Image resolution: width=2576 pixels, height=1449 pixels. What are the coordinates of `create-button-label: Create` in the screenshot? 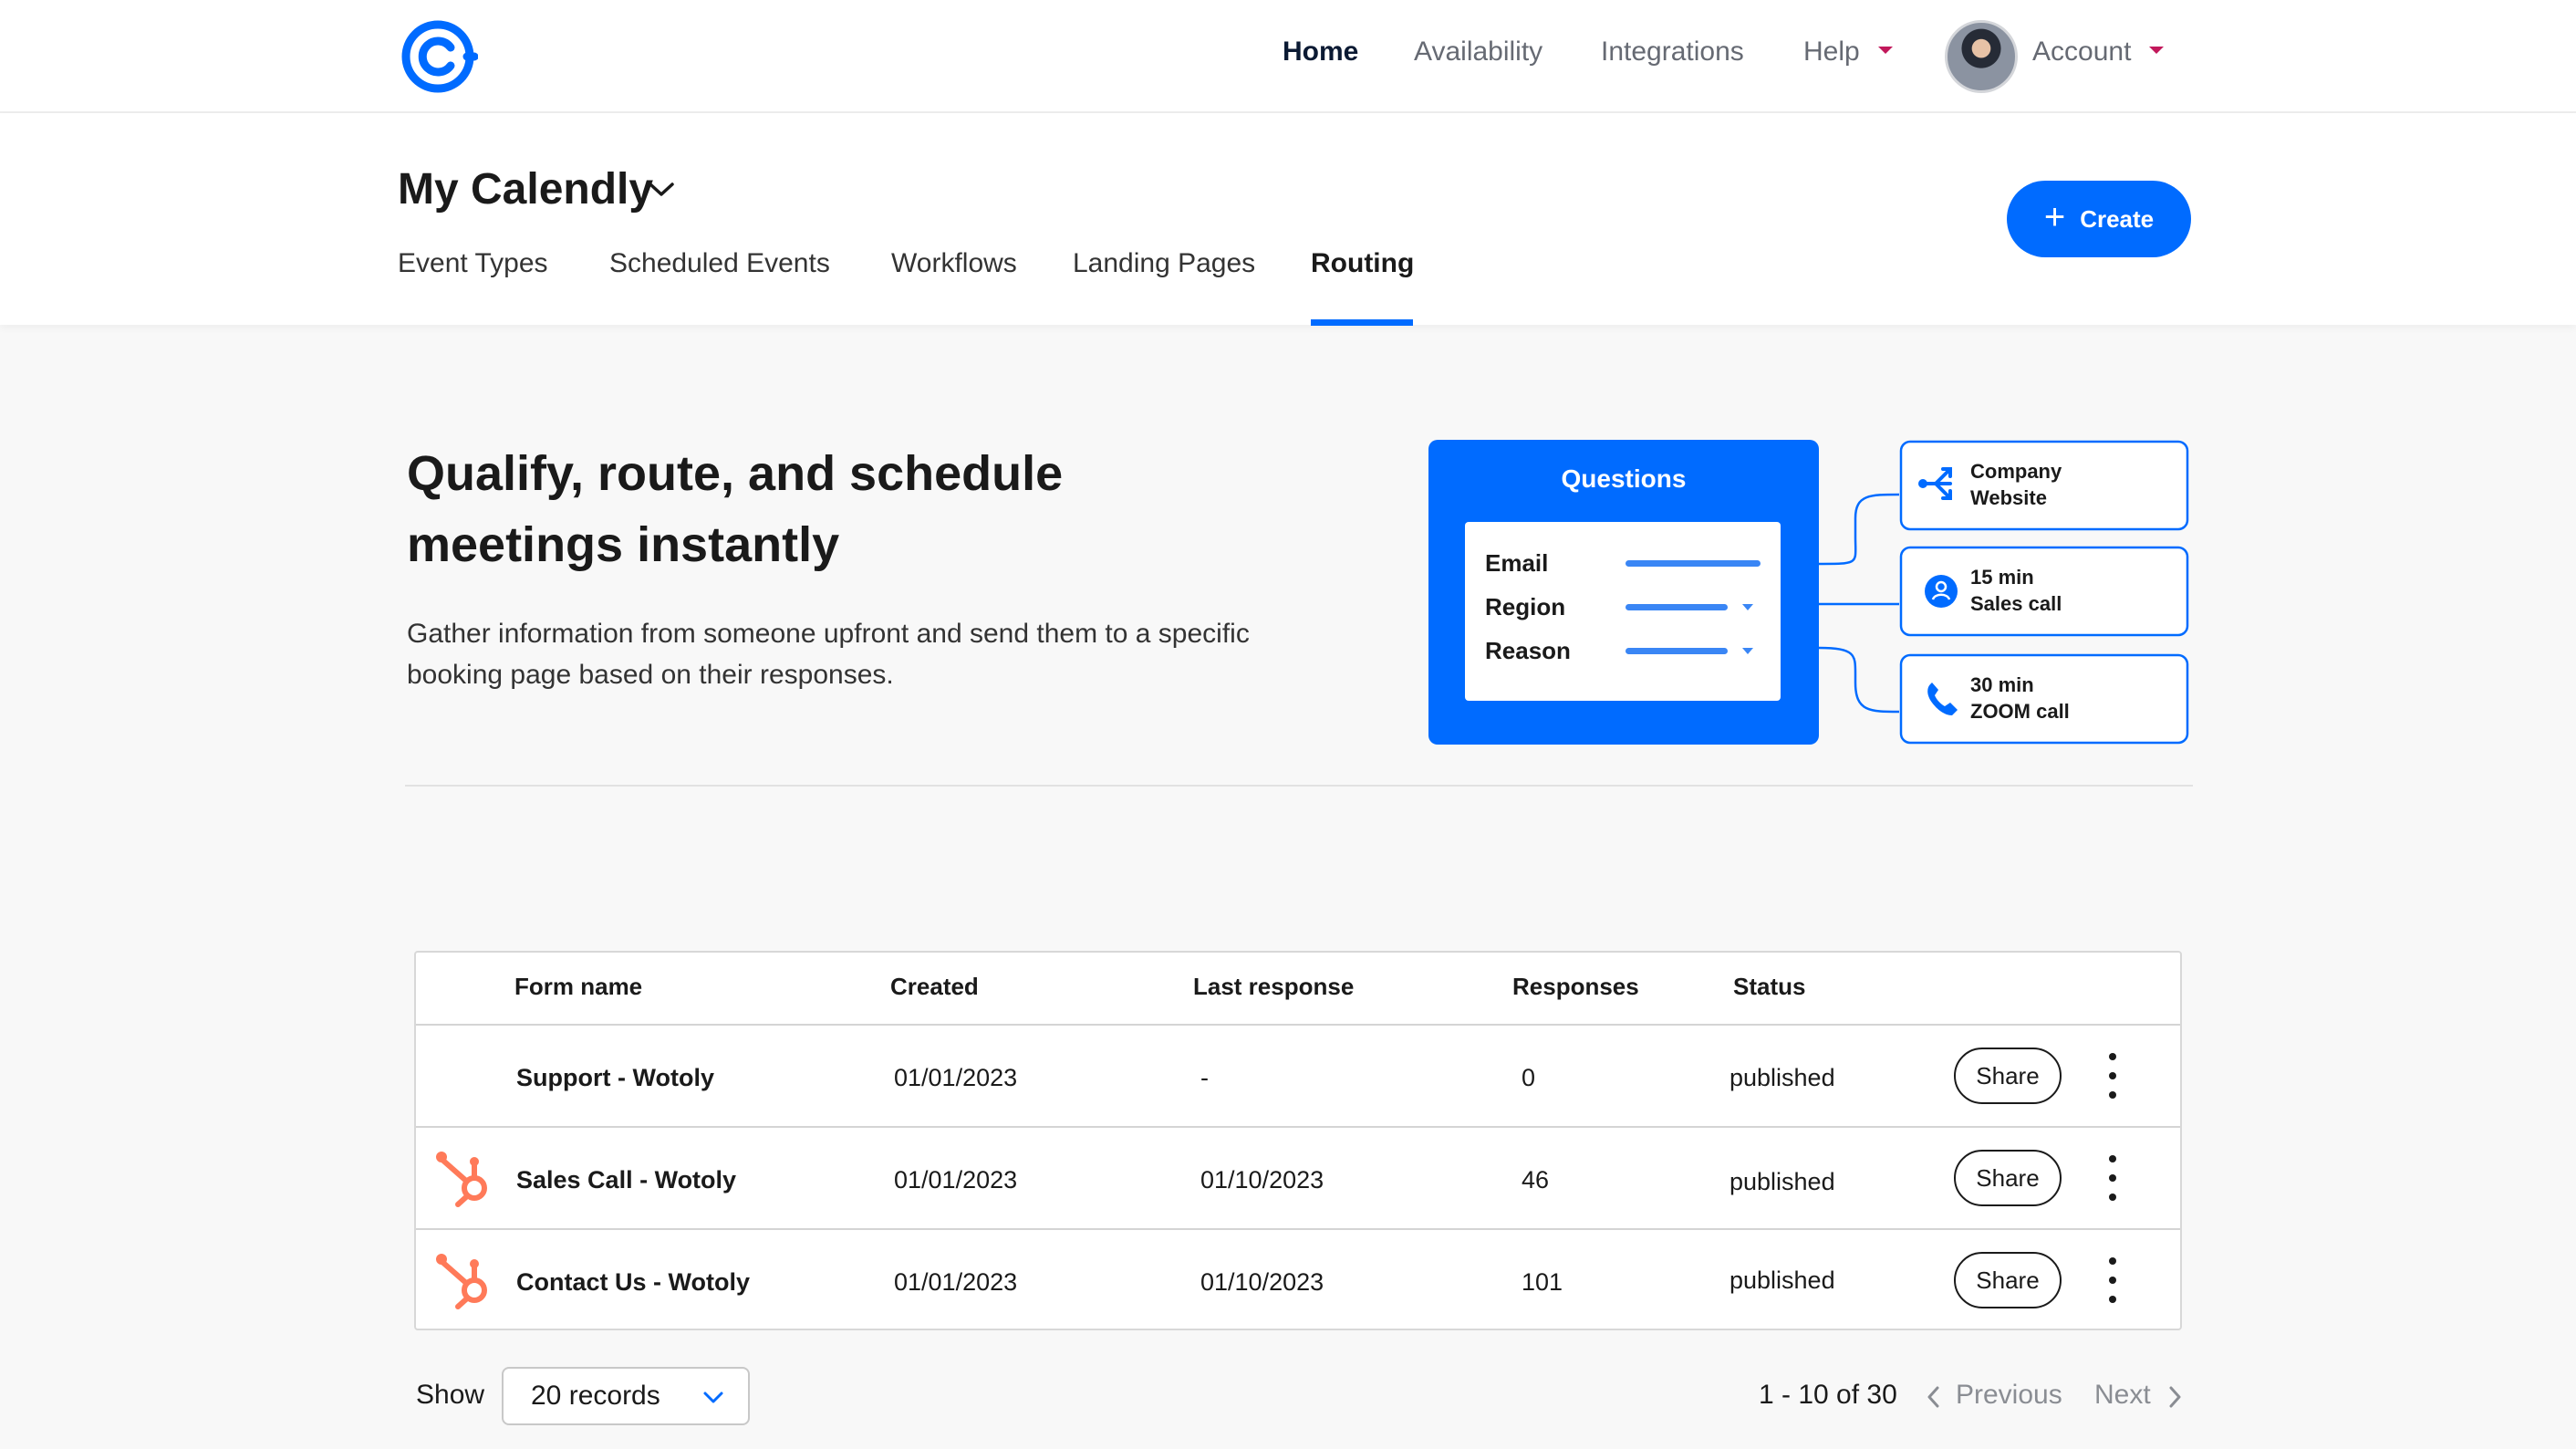 It's located at (2117, 218).